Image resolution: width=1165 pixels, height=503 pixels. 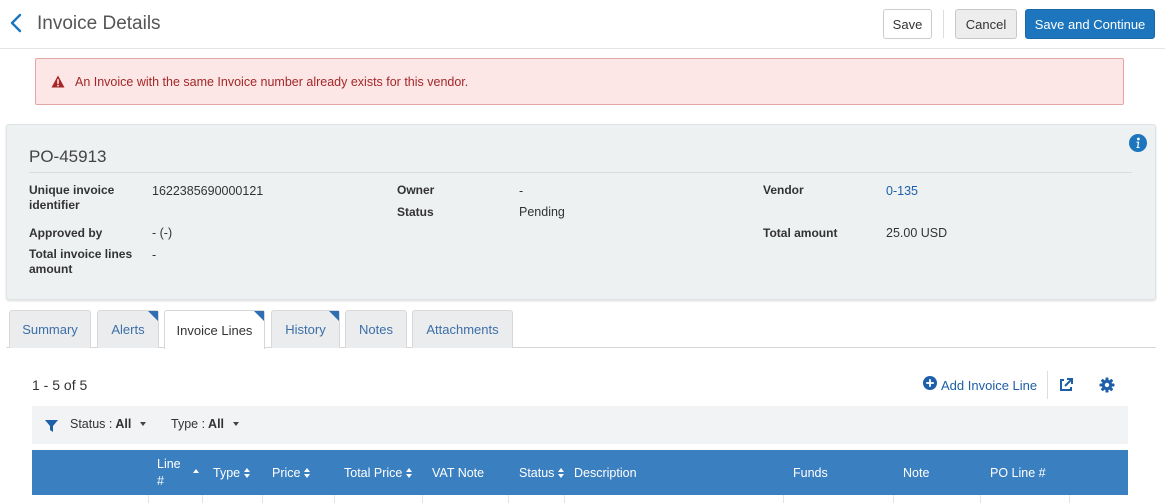 What do you see at coordinates (783, 190) in the screenshot?
I see `vendor-label: Vendor` at bounding box center [783, 190].